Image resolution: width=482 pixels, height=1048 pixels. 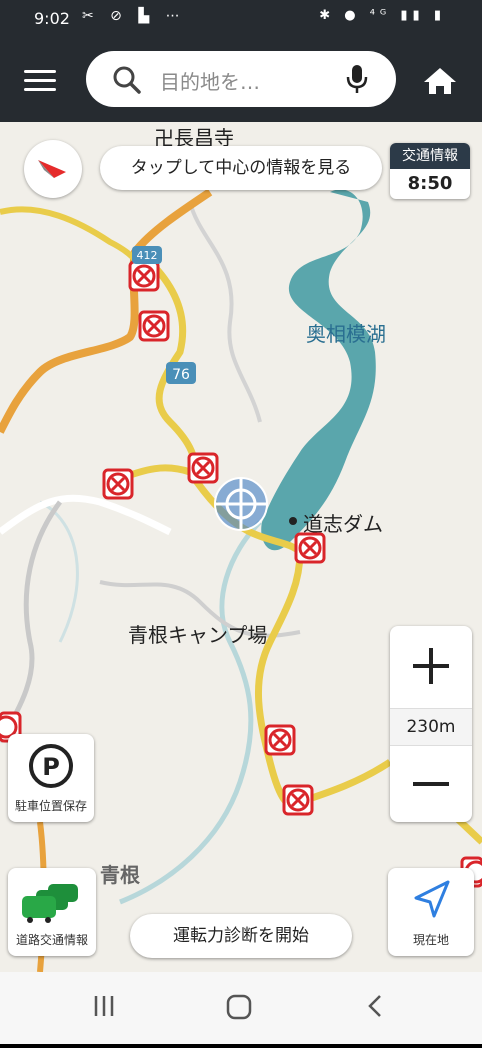 What do you see at coordinates (52, 18) in the screenshot?
I see `status-time: 9:02` at bounding box center [52, 18].